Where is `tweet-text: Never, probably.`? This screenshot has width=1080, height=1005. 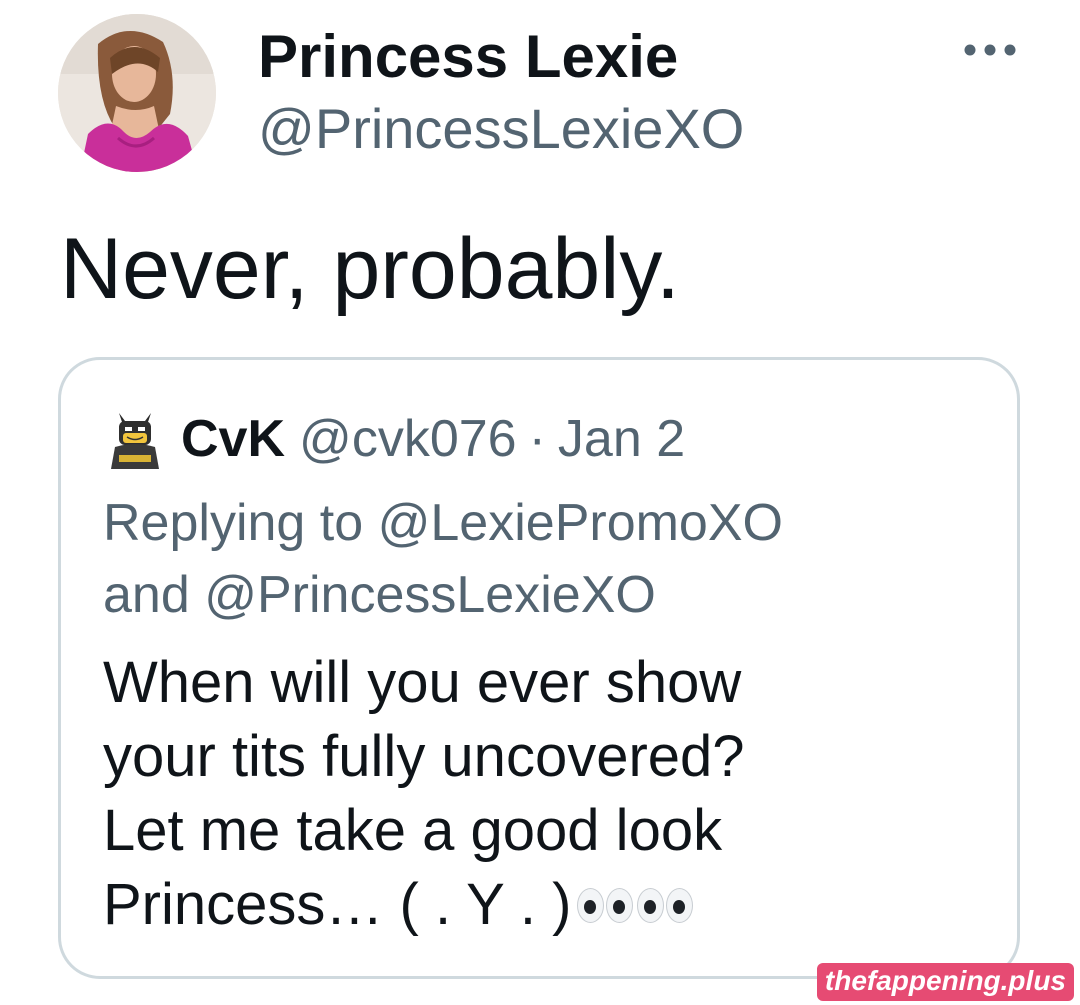
tweet-text: Never, probably. is located at coordinates (370, 269).